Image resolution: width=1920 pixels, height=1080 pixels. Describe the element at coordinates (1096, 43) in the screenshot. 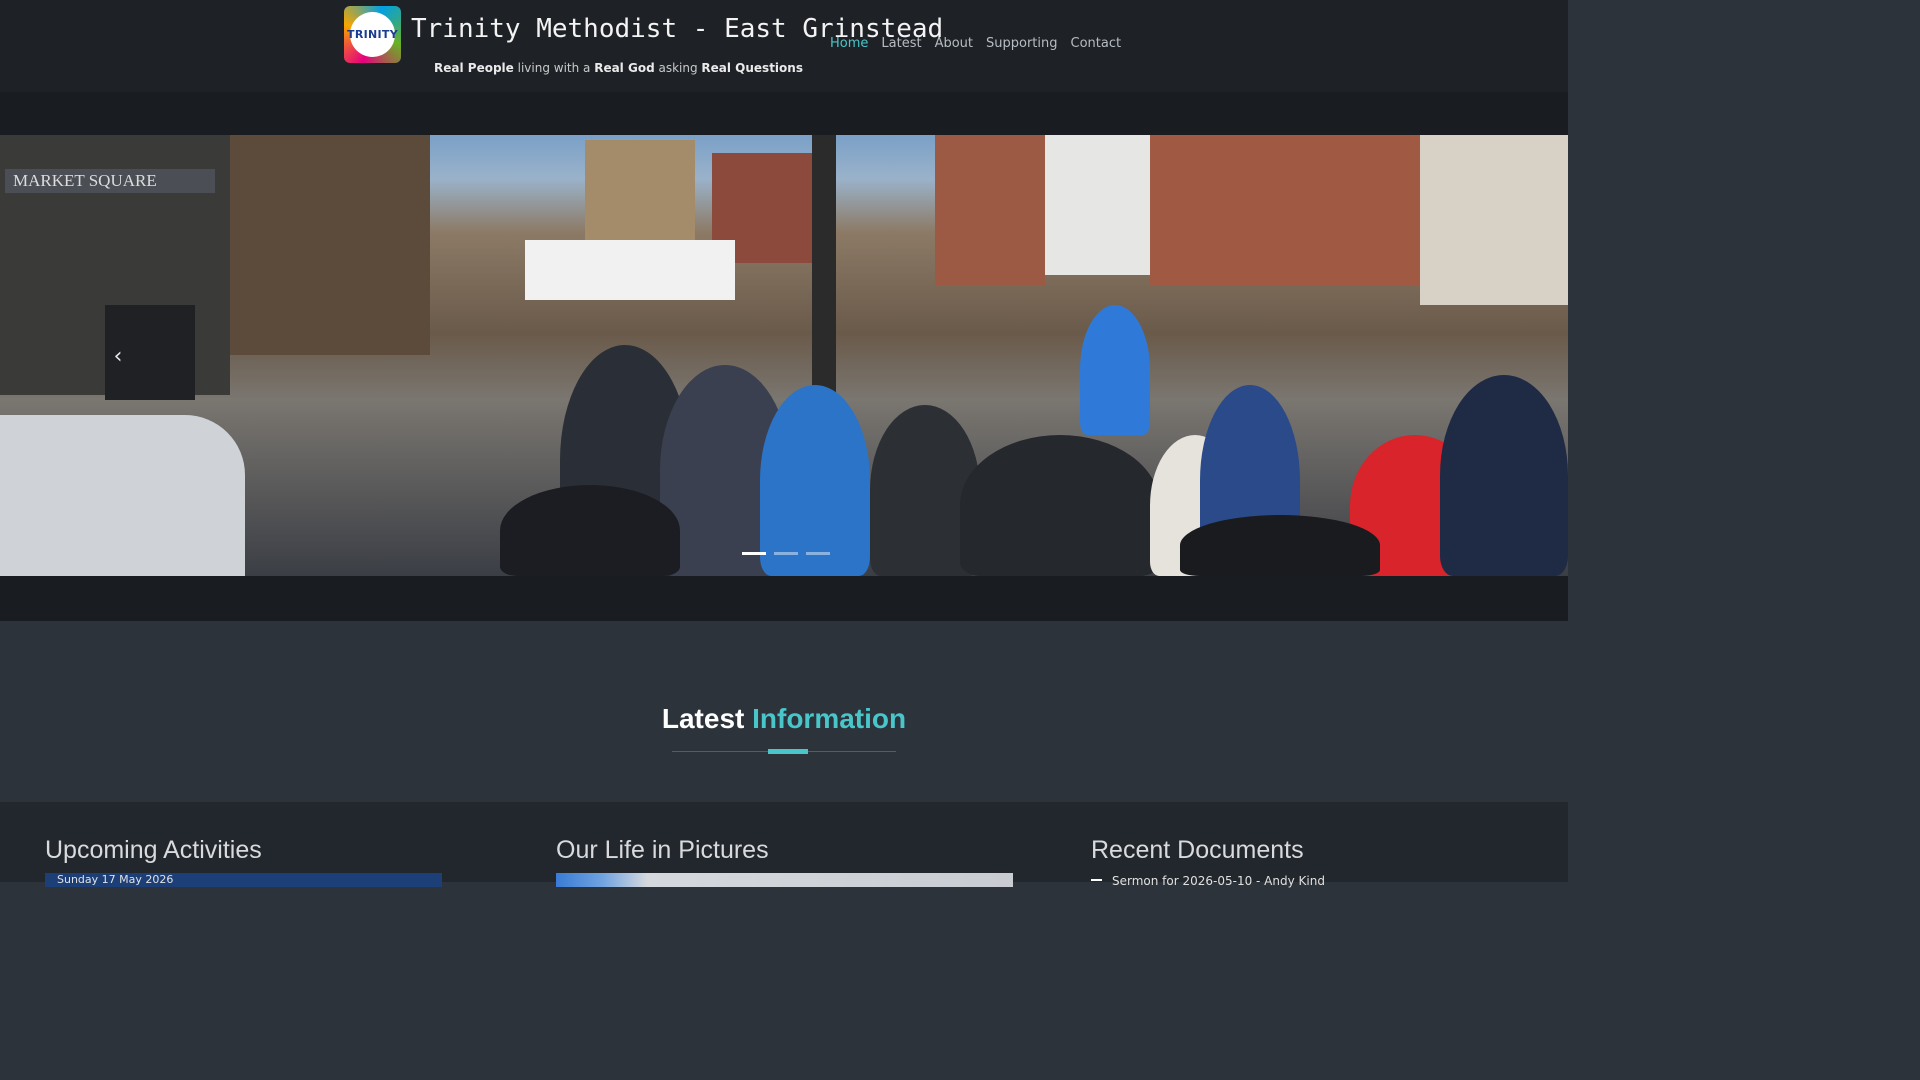

I see `nav-contact: Contact` at that location.